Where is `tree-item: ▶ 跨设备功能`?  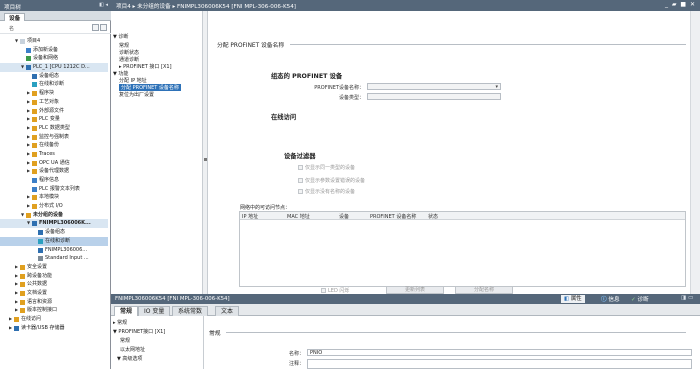 tree-item: ▶ 跨设备功能 is located at coordinates (54, 276).